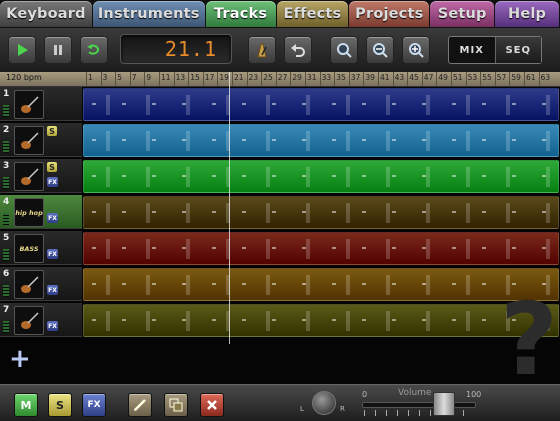  I want to click on zoom-out-button, so click(380, 50).